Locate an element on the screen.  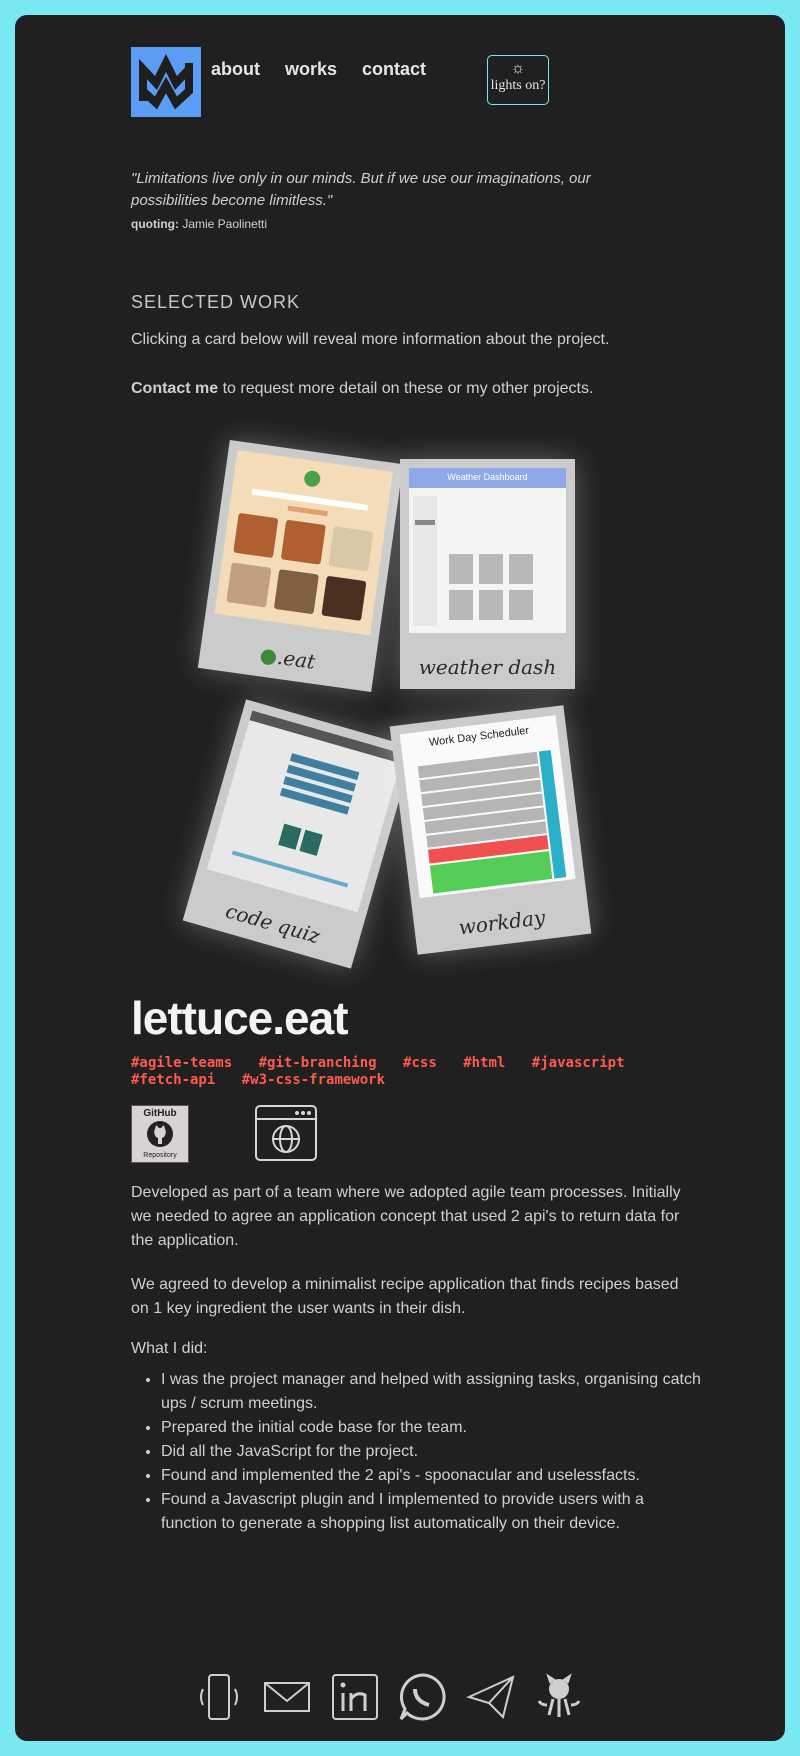
github-repo-button: GitHub Repository is located at coordinates (160, 1134).